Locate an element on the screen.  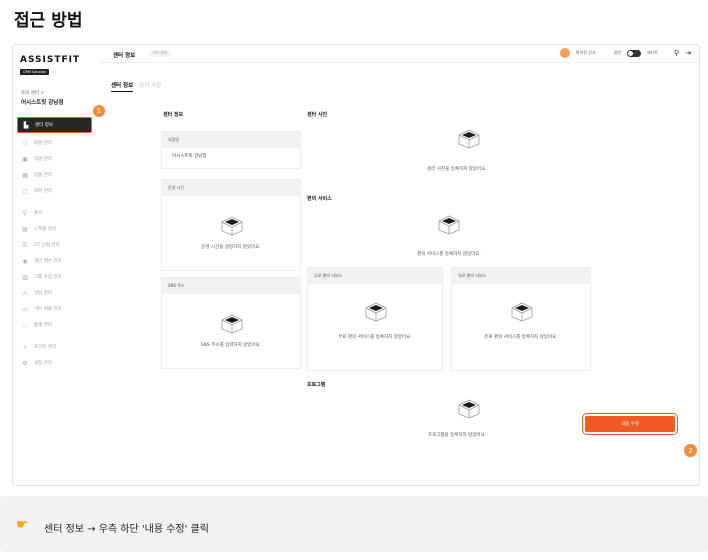
headset-icon: ∩ is located at coordinates (25, 293).